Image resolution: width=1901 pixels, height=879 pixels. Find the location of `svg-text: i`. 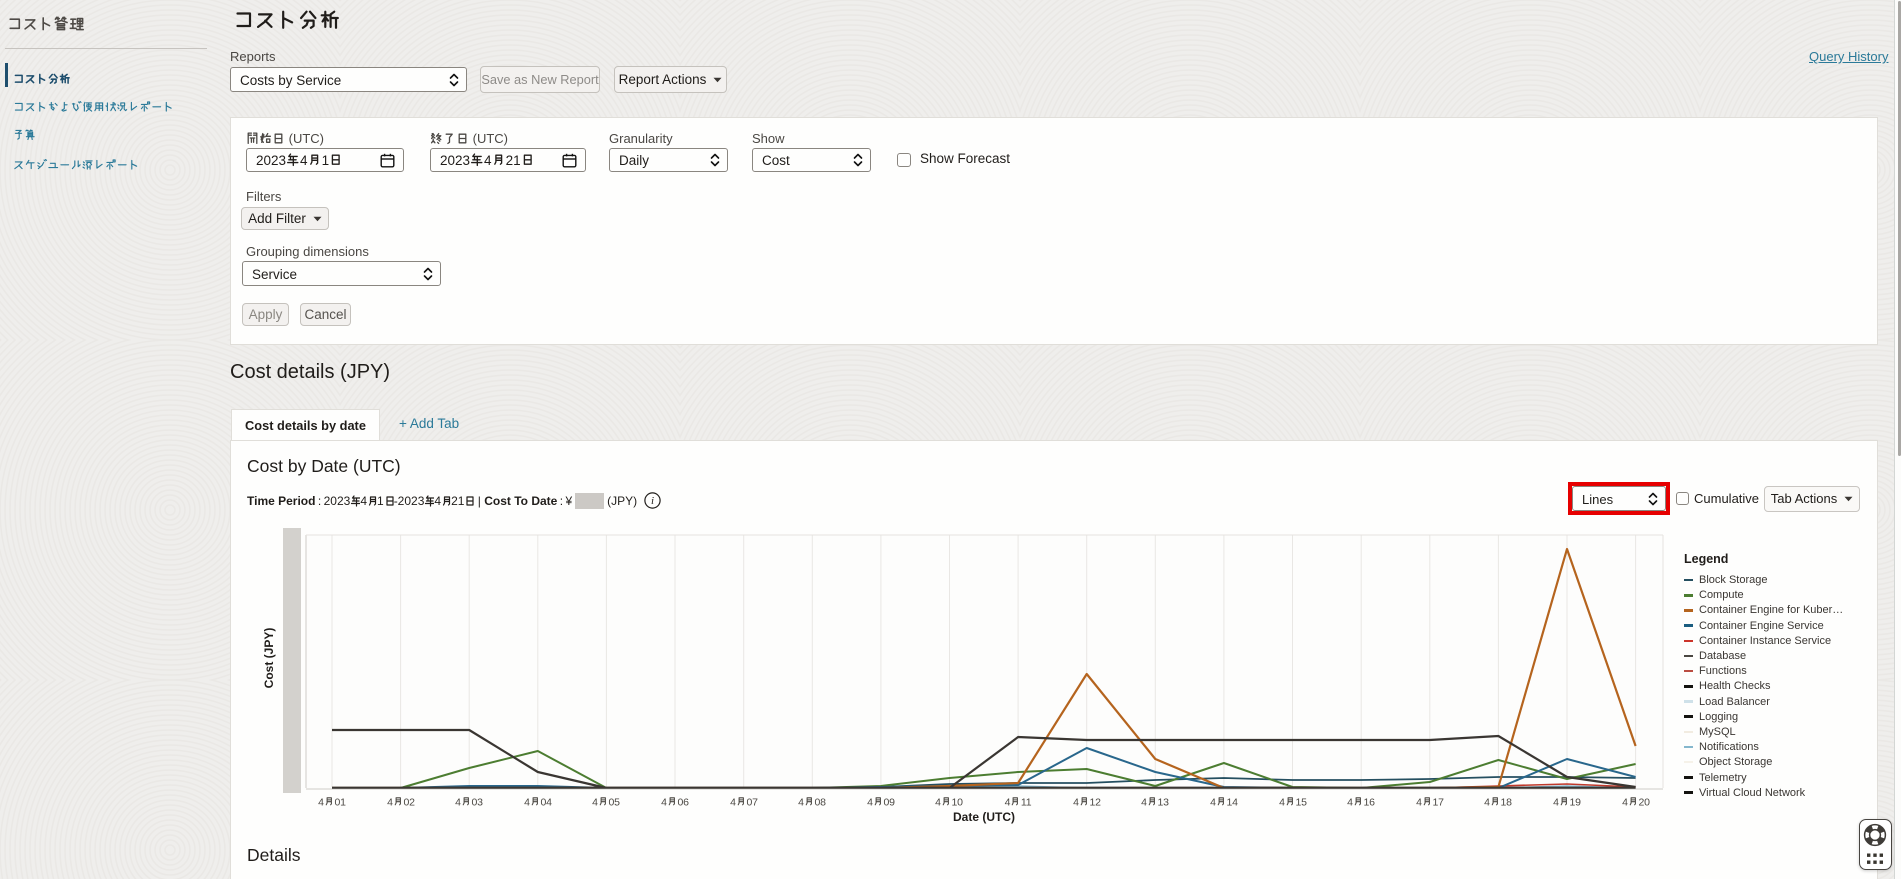

svg-text: i is located at coordinates (652, 501).